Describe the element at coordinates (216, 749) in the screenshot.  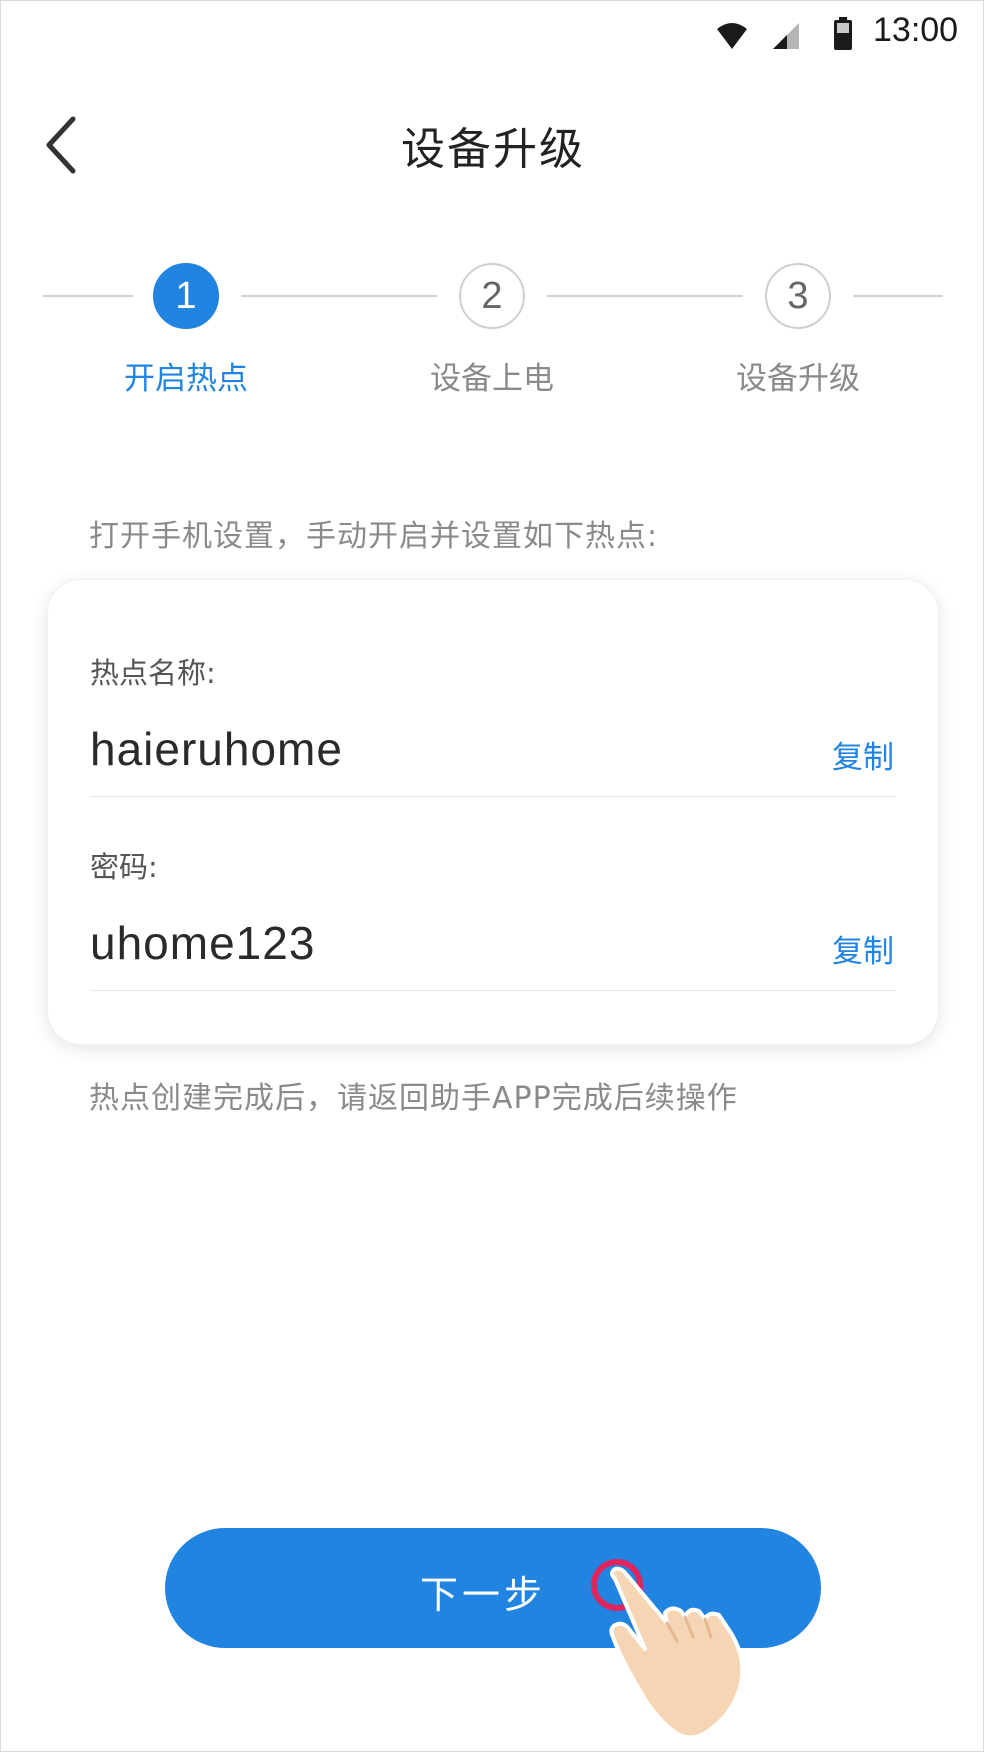
I see `hotspot-name-value: haieruhome` at that location.